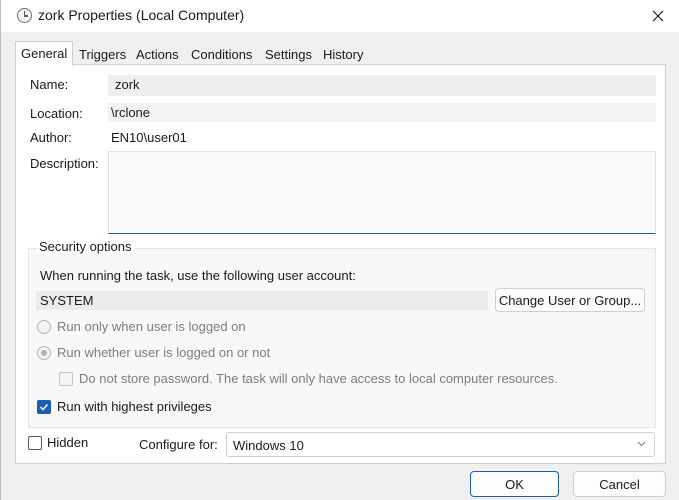 This screenshot has width=679, height=500. Describe the element at coordinates (382, 112) in the screenshot. I see `location-value: \rclone` at that location.